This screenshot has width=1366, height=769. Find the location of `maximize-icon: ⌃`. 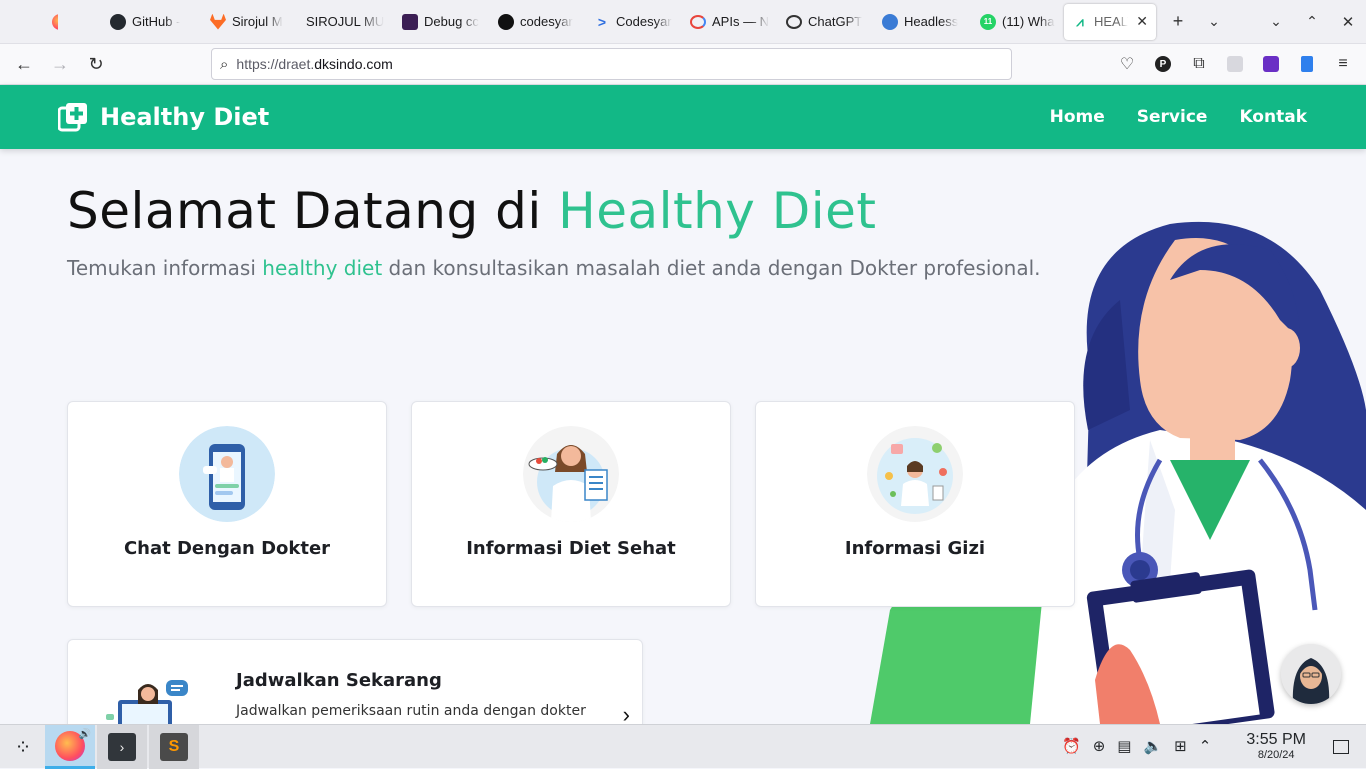

maximize-icon: ⌃ is located at coordinates (1312, 22).